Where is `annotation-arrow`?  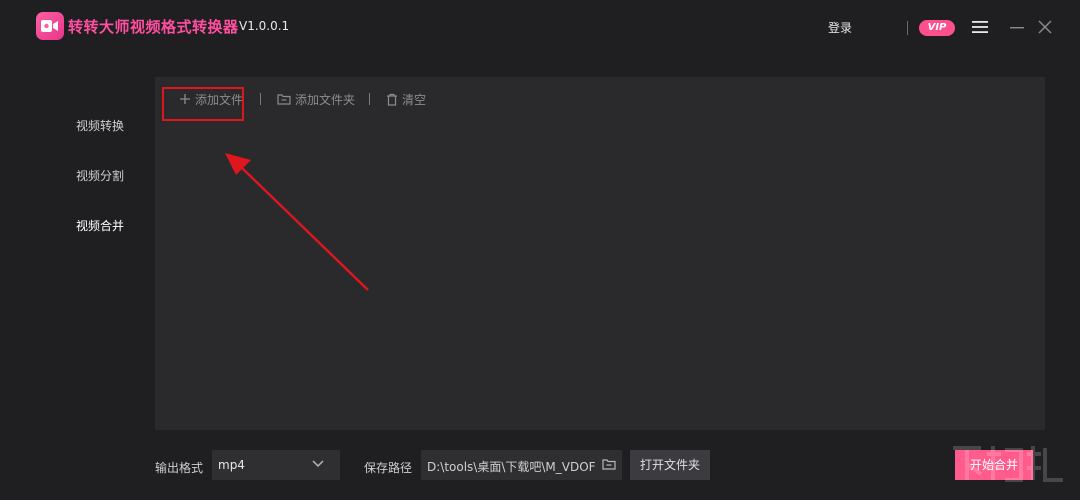
annotation-arrow is located at coordinates (297, 222).